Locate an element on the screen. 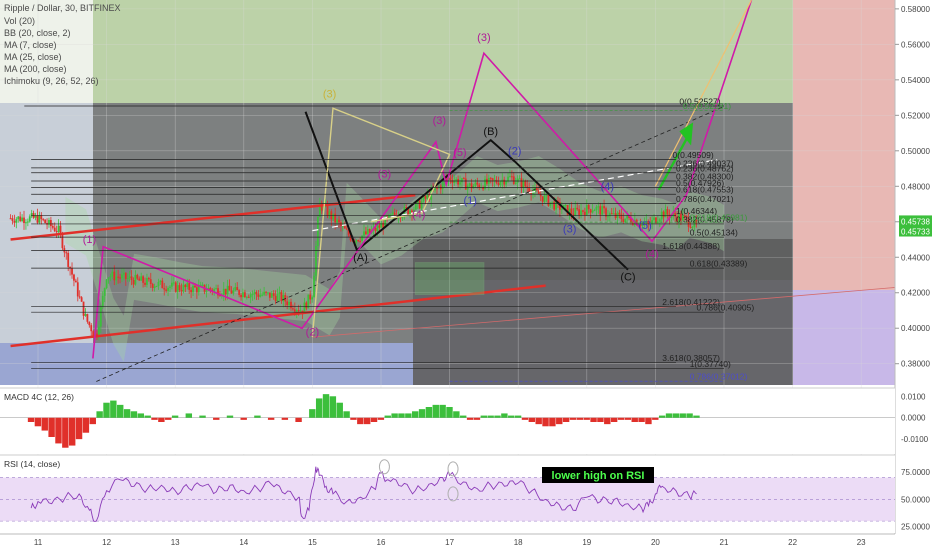  wave-label: (B) is located at coordinates (490, 132).